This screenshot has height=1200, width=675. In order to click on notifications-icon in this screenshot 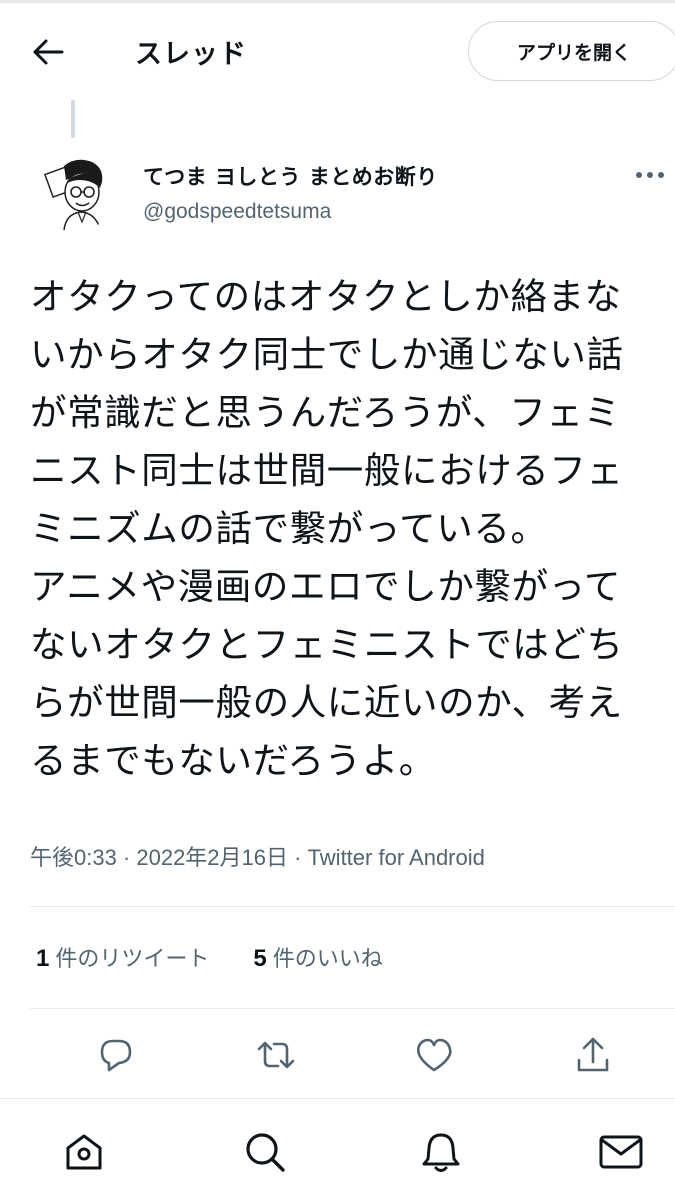, I will do `click(441, 1152)`.